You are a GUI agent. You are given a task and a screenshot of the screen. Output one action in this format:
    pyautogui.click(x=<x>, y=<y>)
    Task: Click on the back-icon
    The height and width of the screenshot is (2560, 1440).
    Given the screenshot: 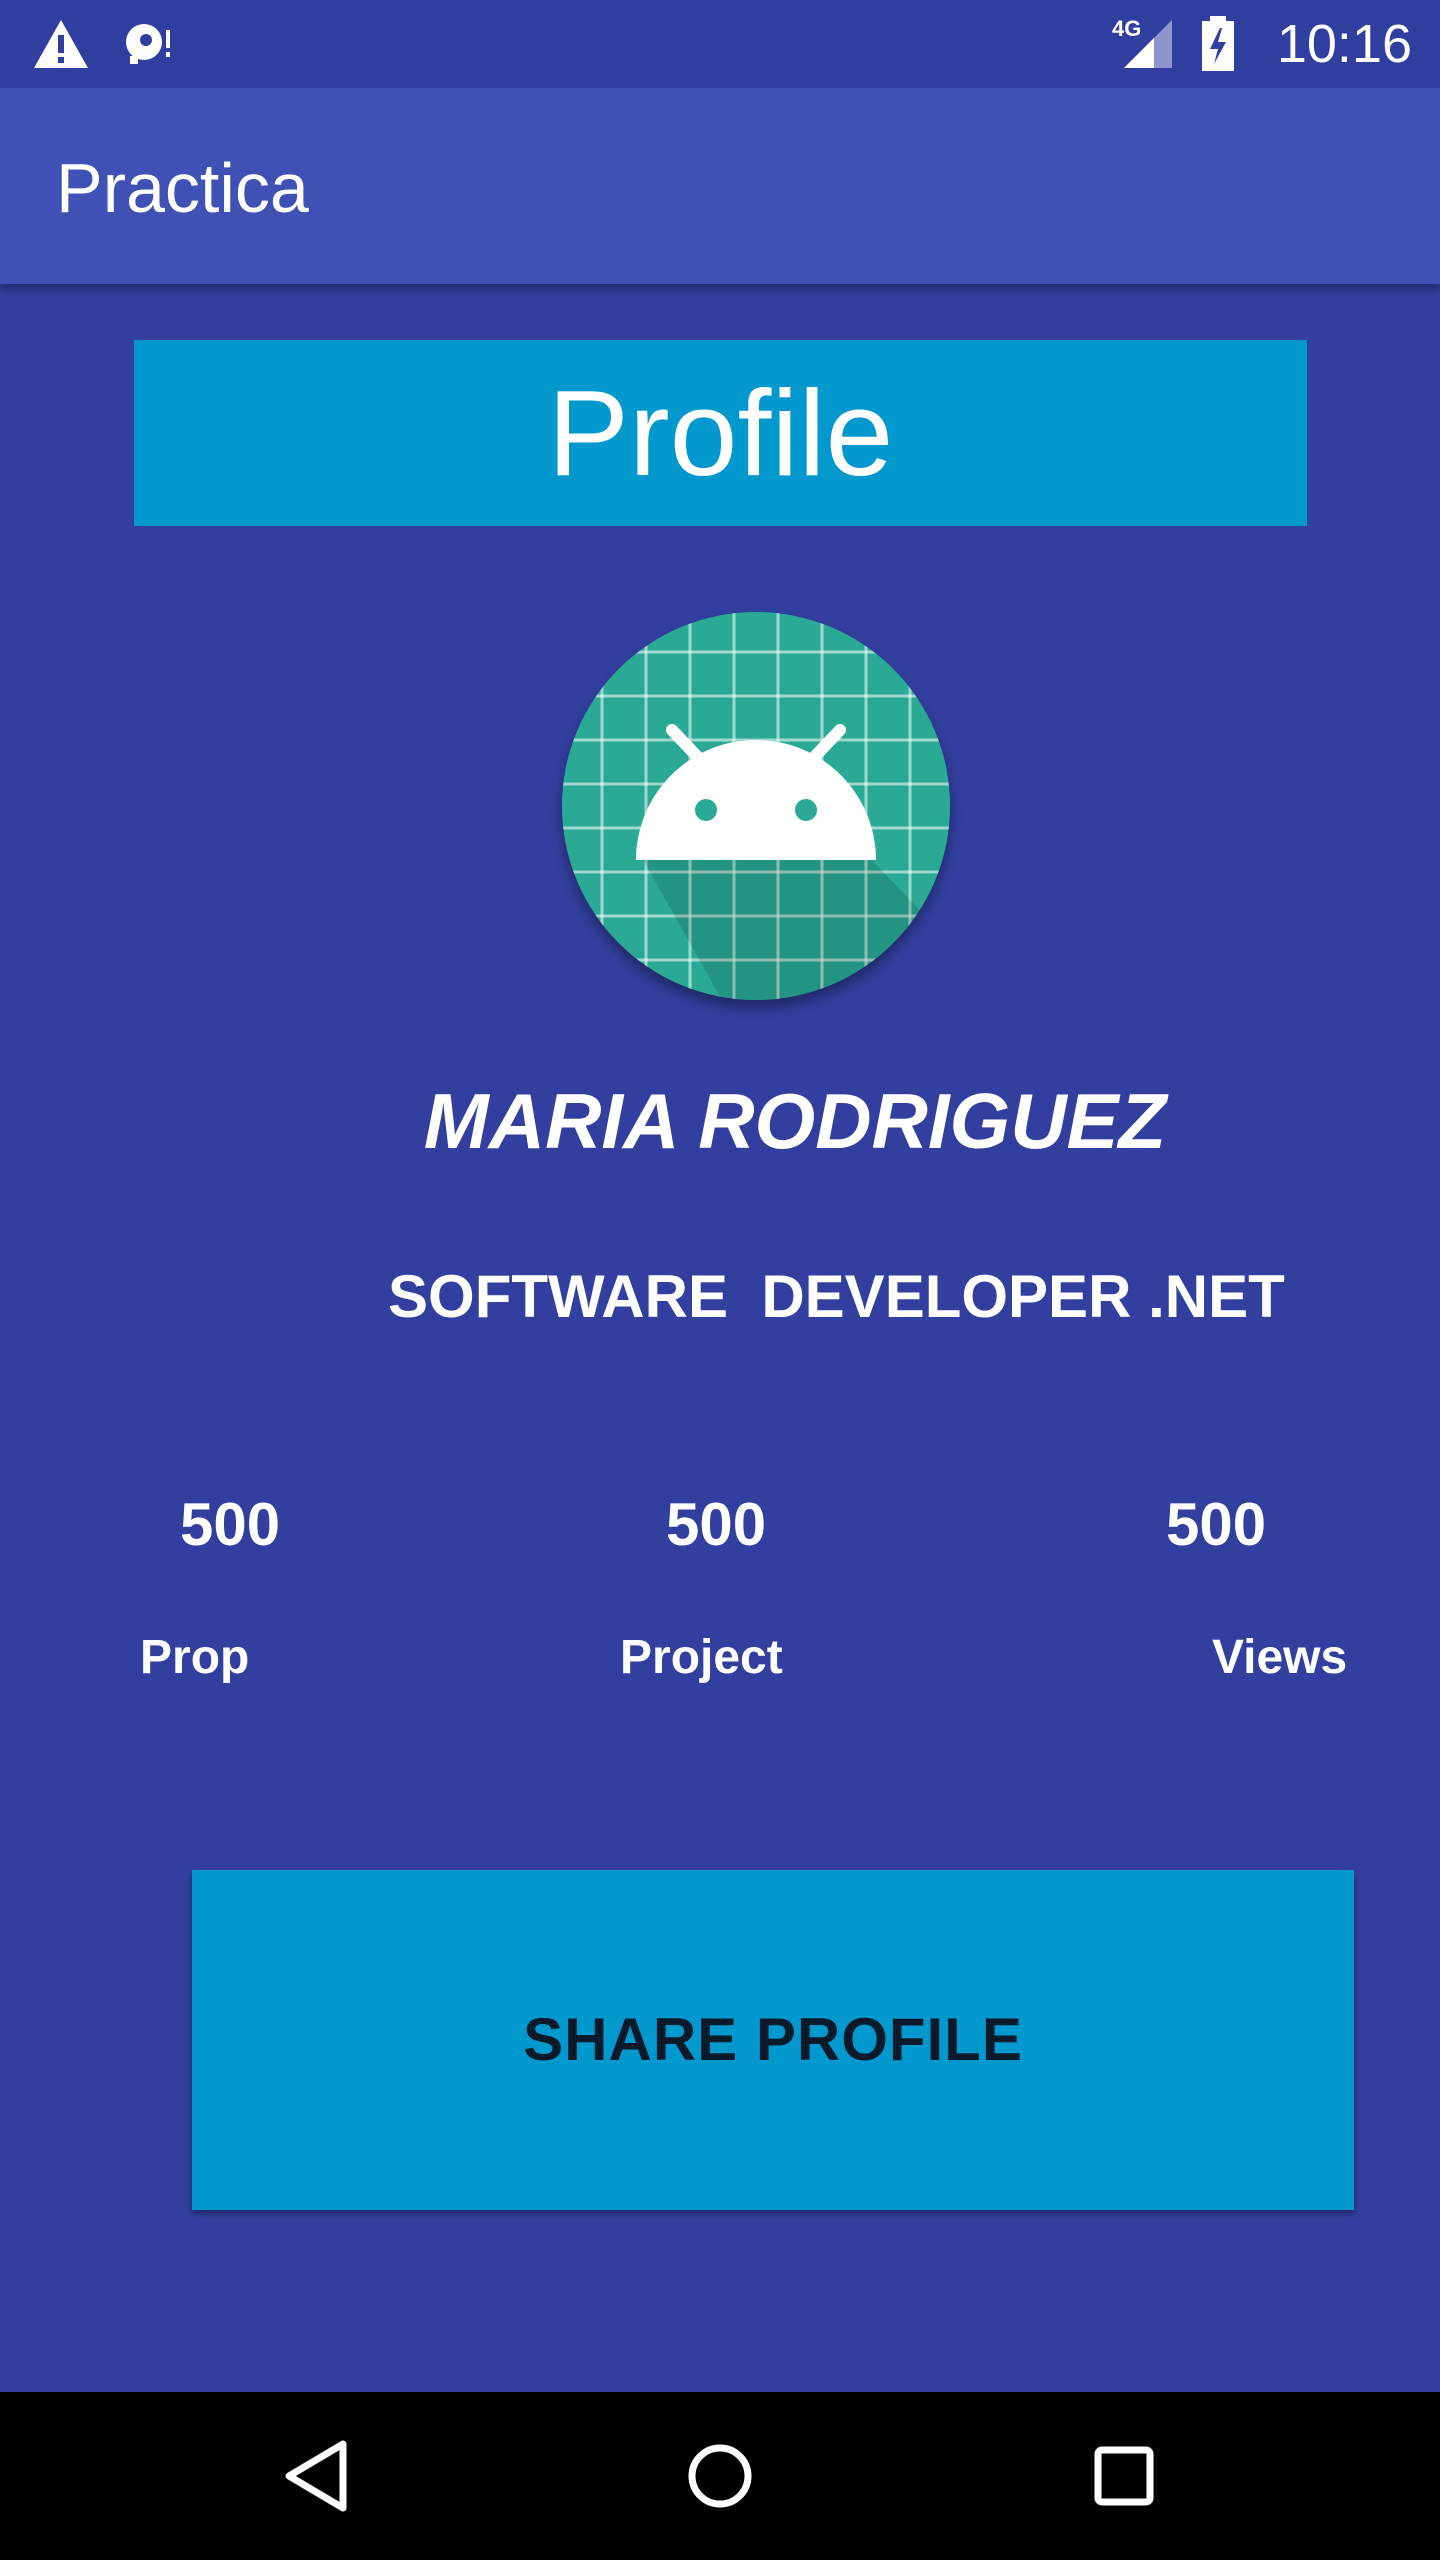 What is the action you would take?
    pyautogui.click(x=316, y=2476)
    